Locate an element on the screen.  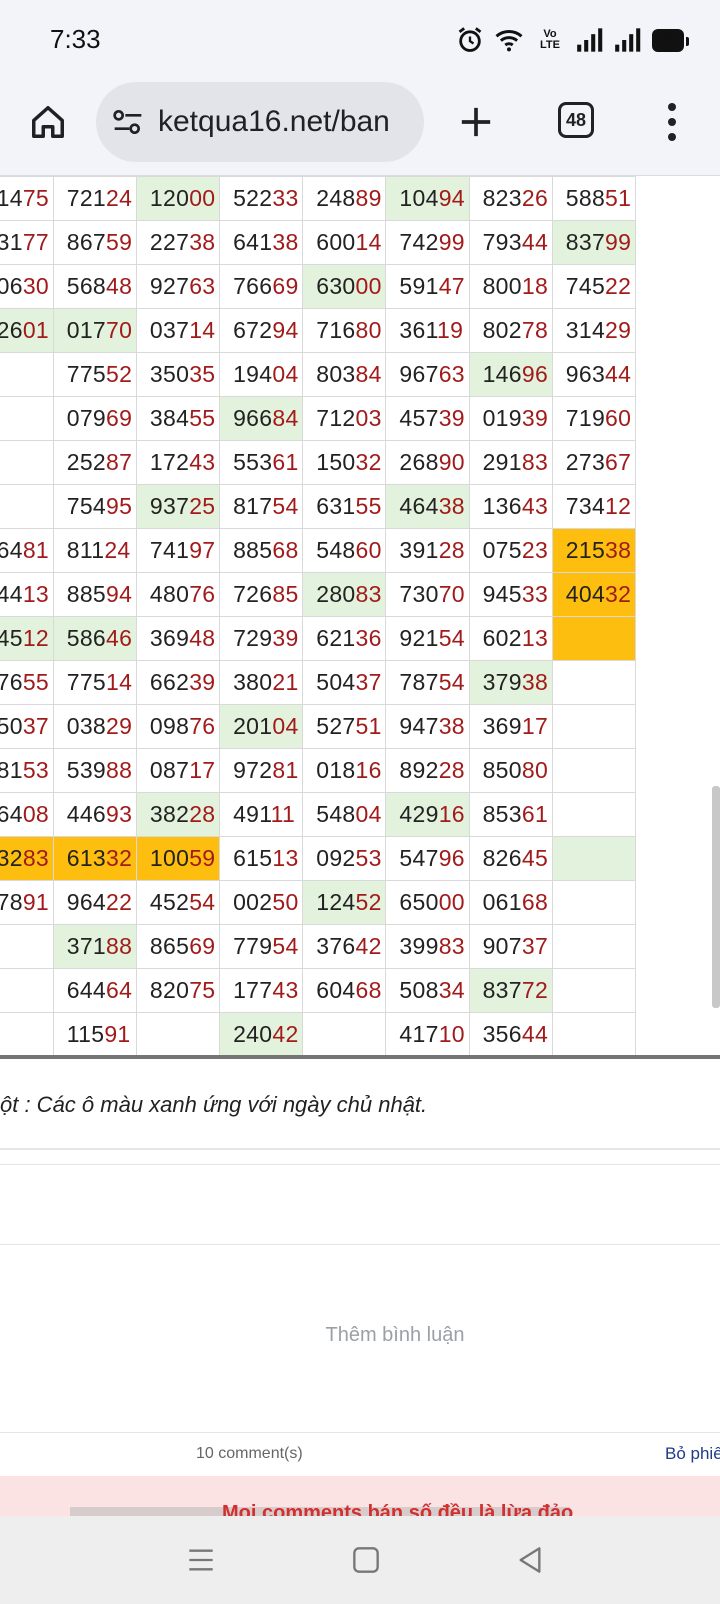
number-suffix: 35 is located at coordinates (202, 374).